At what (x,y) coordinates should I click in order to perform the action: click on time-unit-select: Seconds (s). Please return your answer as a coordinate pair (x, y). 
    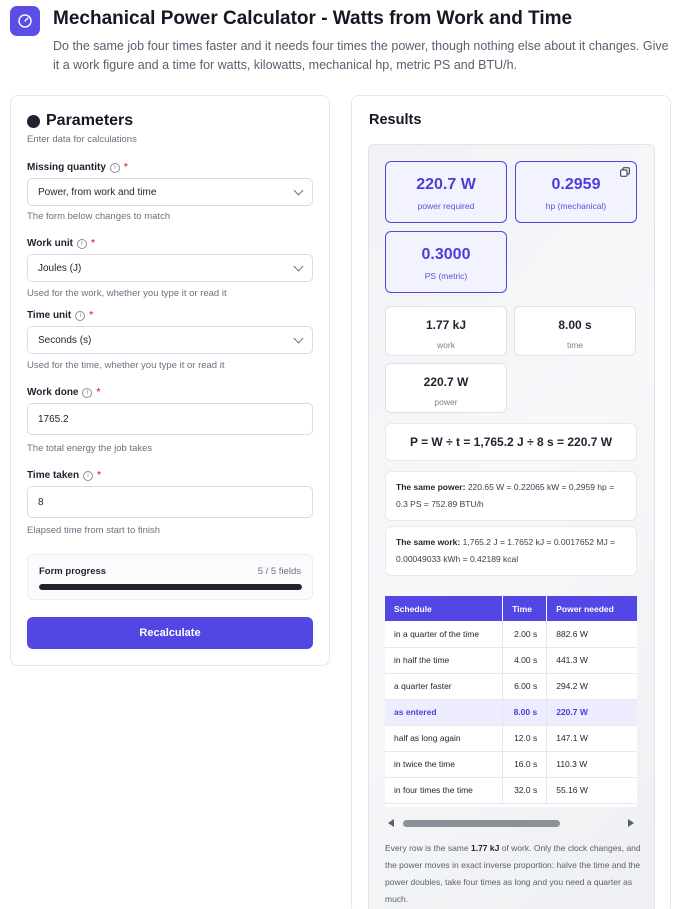
    Looking at the image, I should click on (170, 340).